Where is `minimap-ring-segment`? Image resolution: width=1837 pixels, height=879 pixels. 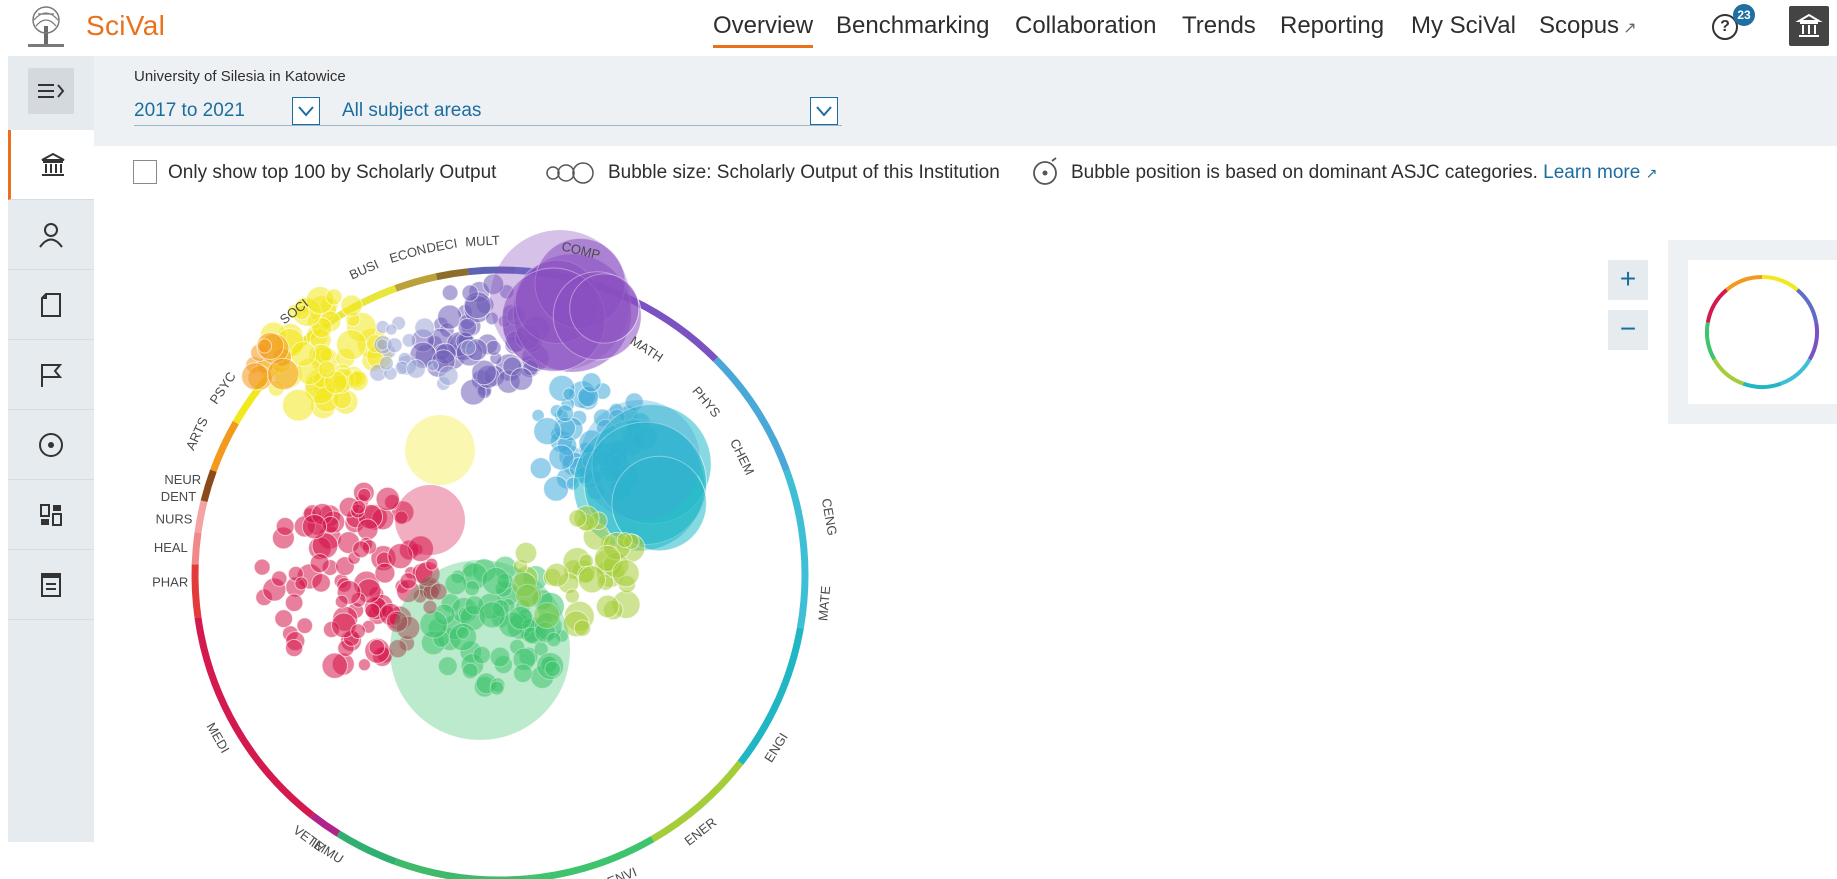 minimap-ring-segment is located at coordinates (1780, 283).